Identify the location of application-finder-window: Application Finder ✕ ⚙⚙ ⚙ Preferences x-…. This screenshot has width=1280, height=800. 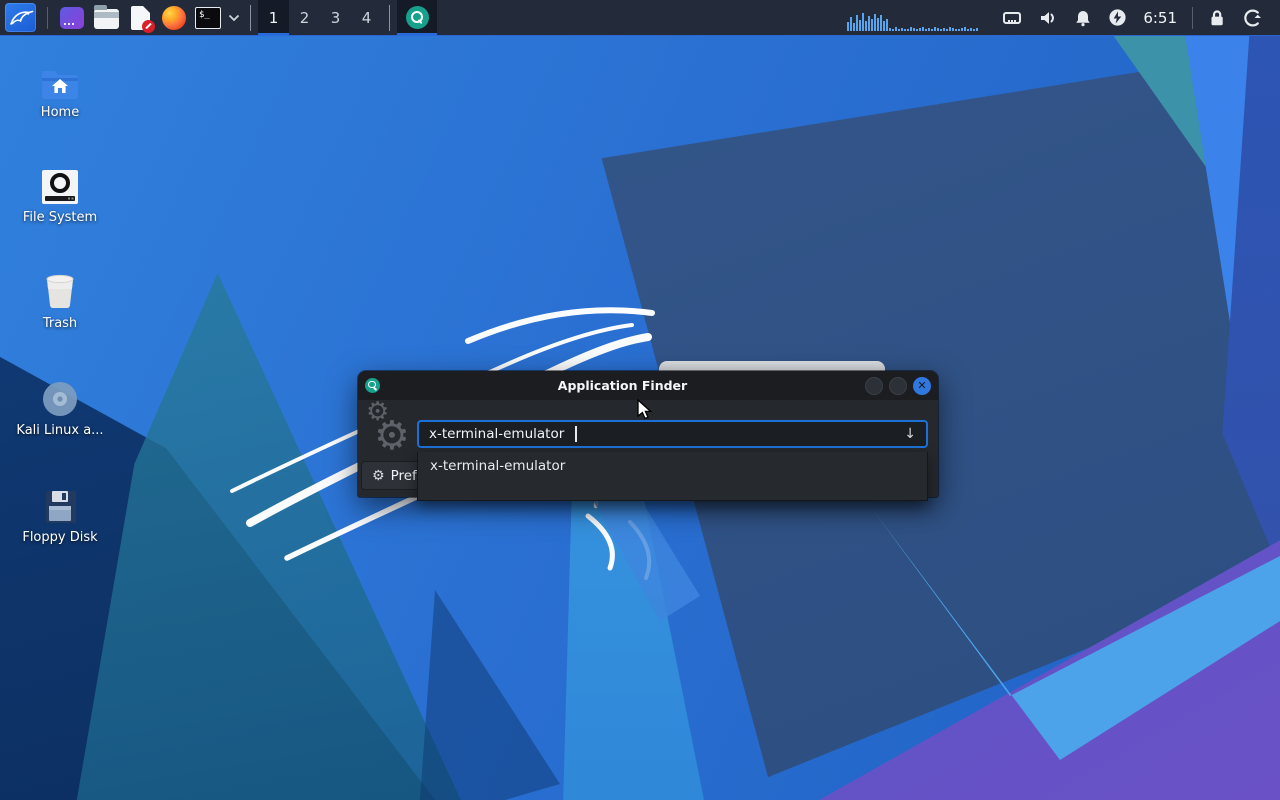
(648, 436).